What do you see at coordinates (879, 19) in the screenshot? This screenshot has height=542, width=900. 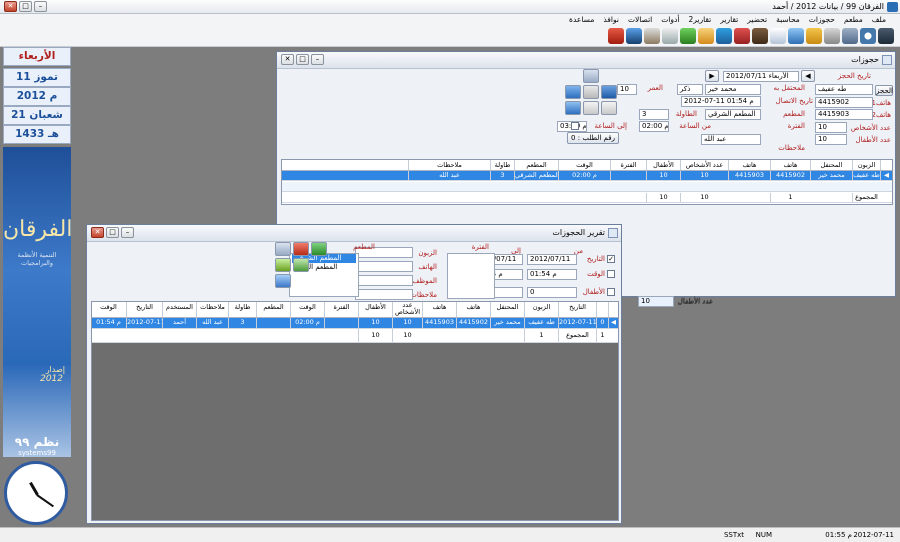 I see `menu-file: ملف` at bounding box center [879, 19].